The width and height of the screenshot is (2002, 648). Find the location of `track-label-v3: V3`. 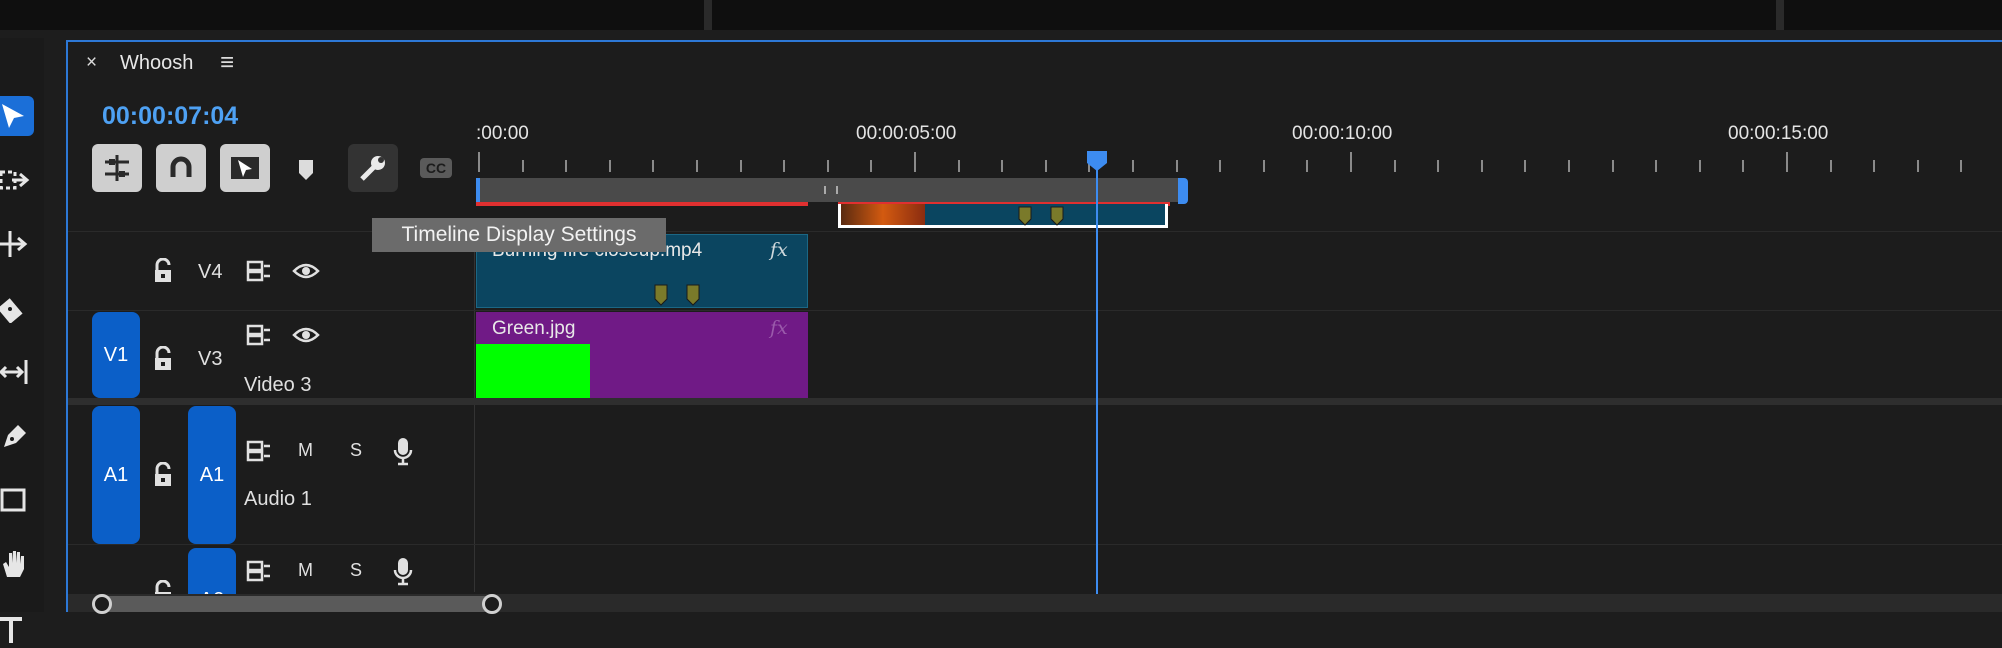

track-label-v3: V3 is located at coordinates (210, 359).